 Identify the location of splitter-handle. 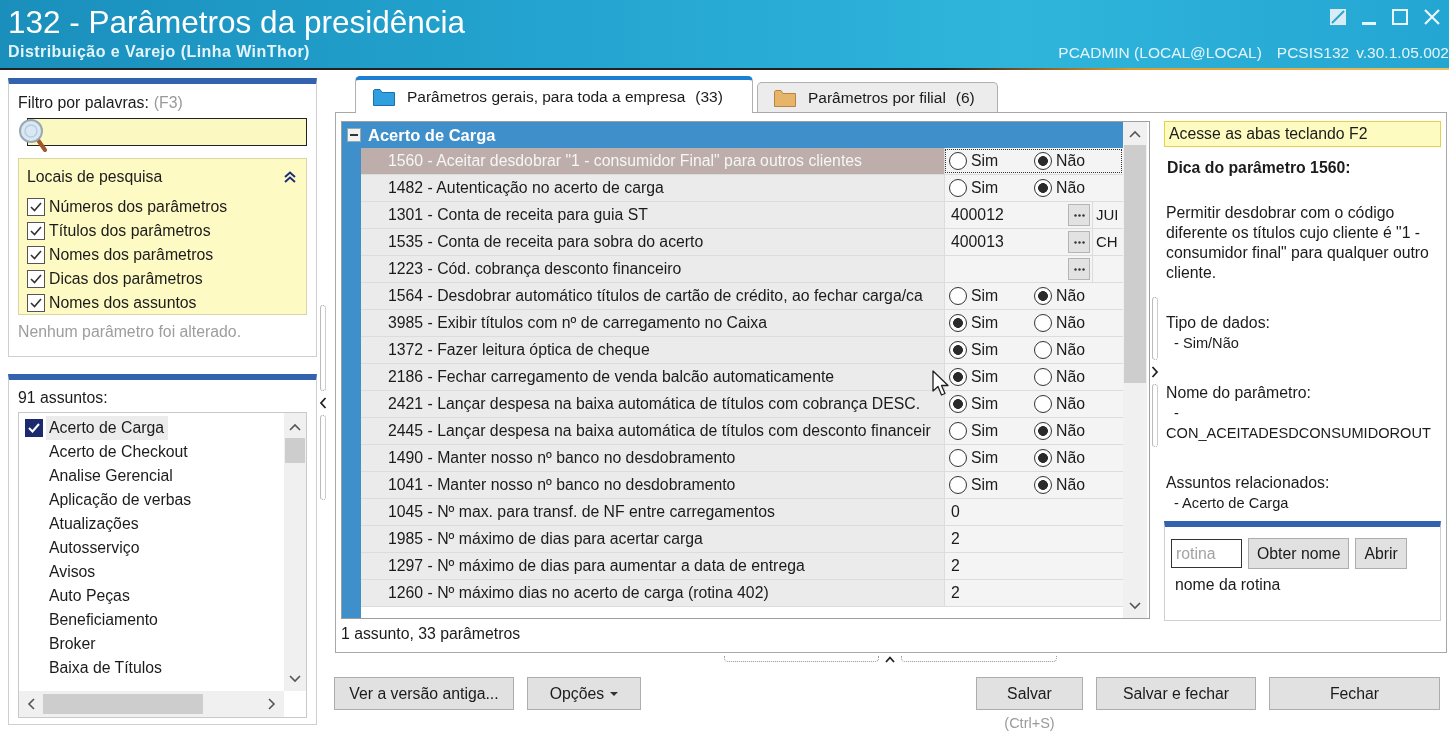
(890, 659).